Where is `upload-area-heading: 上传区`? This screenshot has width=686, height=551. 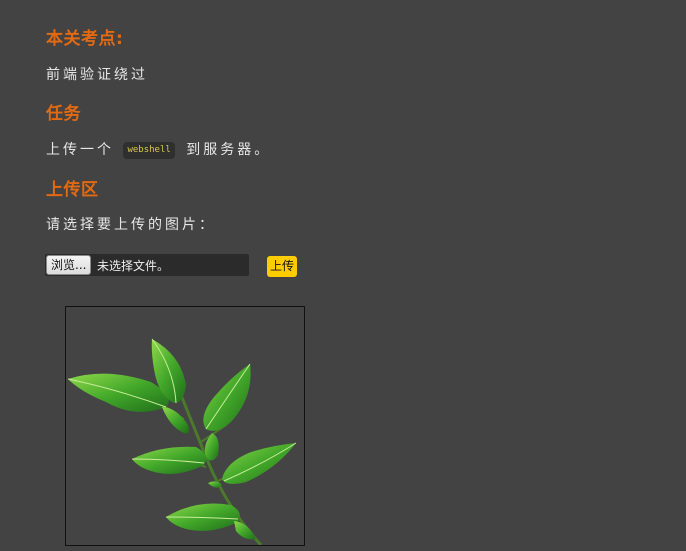
upload-area-heading: 上传区 is located at coordinates (72, 190).